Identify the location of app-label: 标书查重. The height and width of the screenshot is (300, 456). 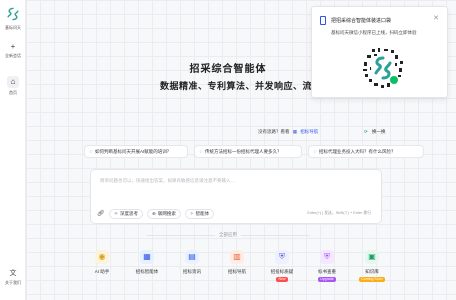
(327, 271).